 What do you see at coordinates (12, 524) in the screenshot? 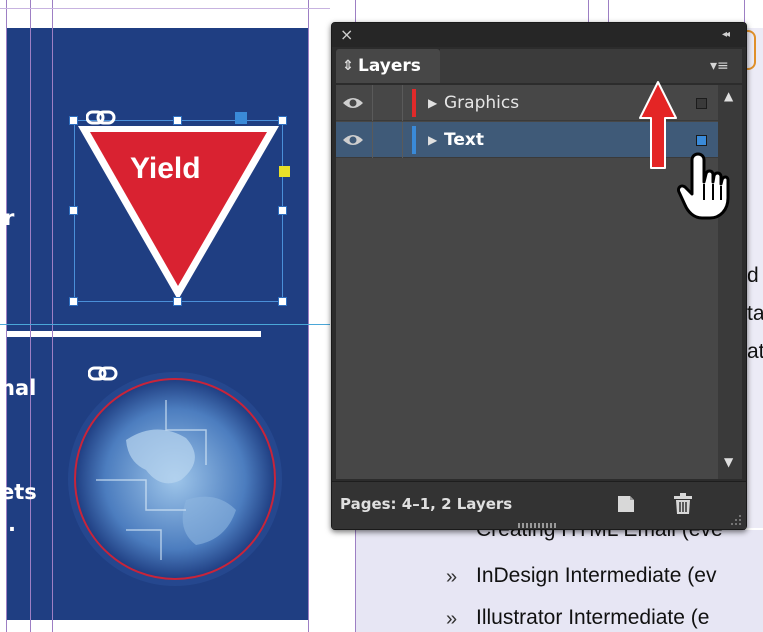
I see `partial-text: .` at bounding box center [12, 524].